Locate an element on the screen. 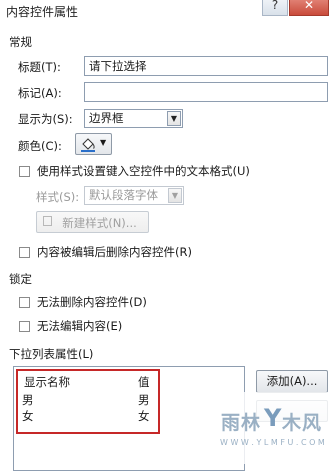 The width and height of the screenshot is (333, 471). use-style-checkbox is located at coordinates (24, 171).